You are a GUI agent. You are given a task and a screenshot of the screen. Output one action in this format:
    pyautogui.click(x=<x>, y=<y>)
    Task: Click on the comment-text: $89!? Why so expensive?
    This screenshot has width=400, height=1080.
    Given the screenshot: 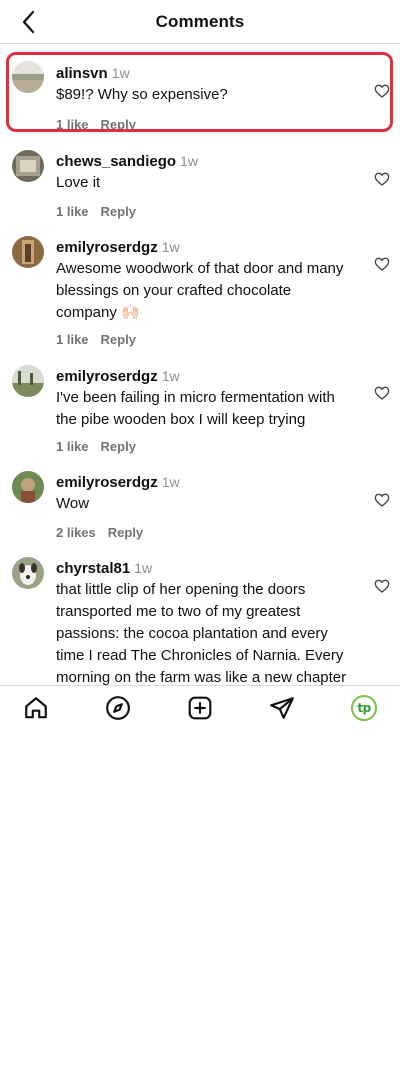 What is the action you would take?
    pyautogui.click(x=142, y=94)
    